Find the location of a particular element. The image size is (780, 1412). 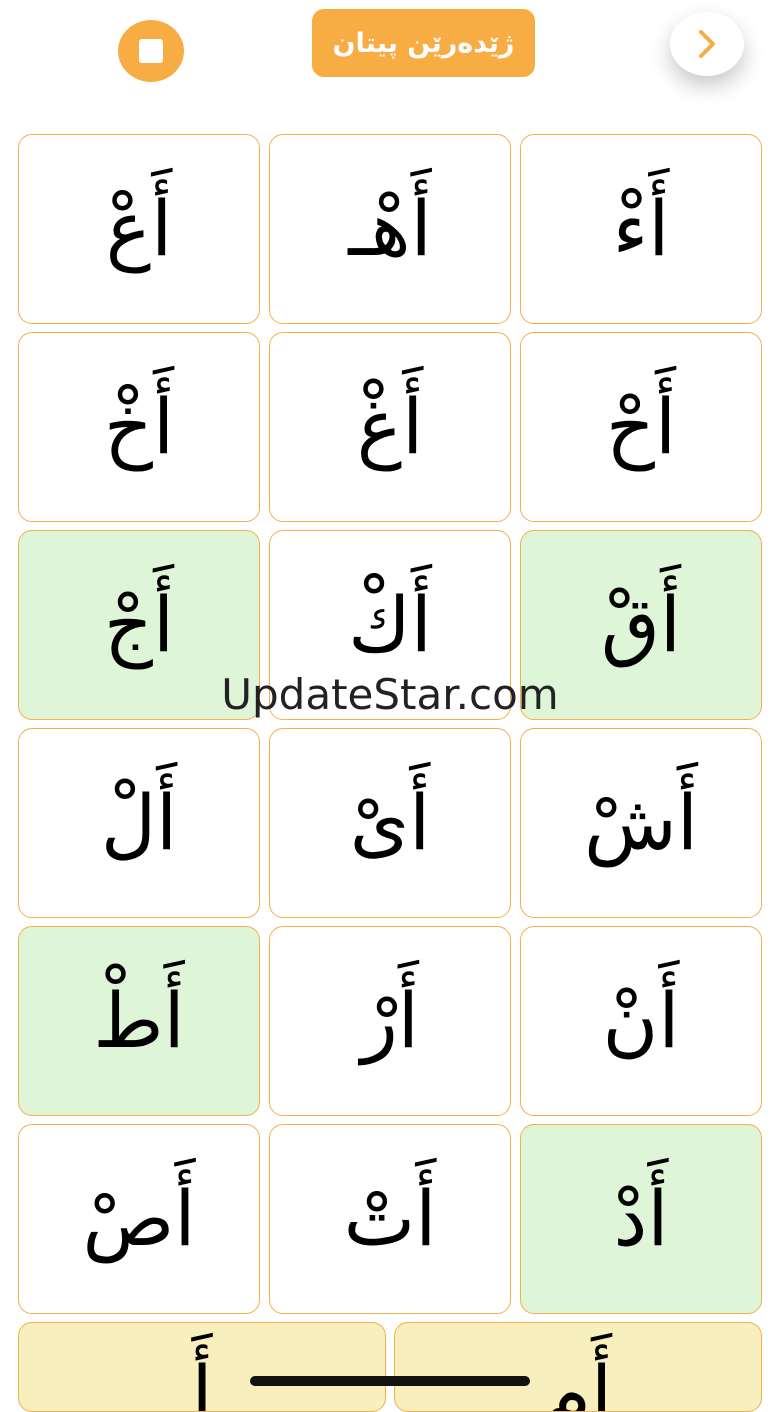

letter-text: أَكْ is located at coordinates (390, 624).